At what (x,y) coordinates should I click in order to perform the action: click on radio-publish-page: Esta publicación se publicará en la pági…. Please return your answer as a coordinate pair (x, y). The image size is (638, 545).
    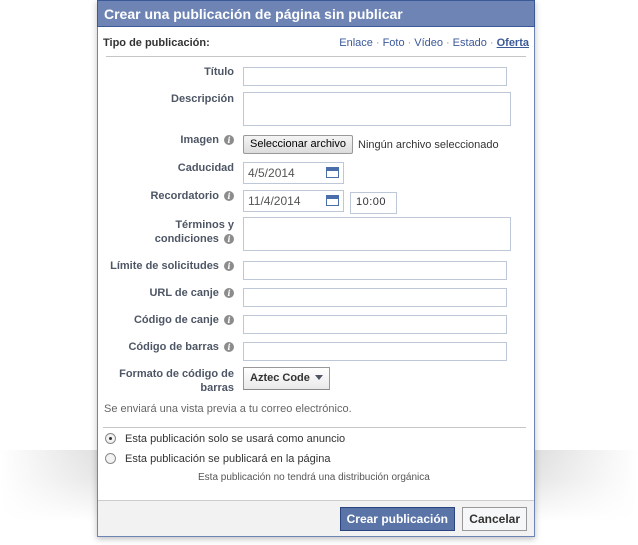
    Looking at the image, I should click on (217, 459).